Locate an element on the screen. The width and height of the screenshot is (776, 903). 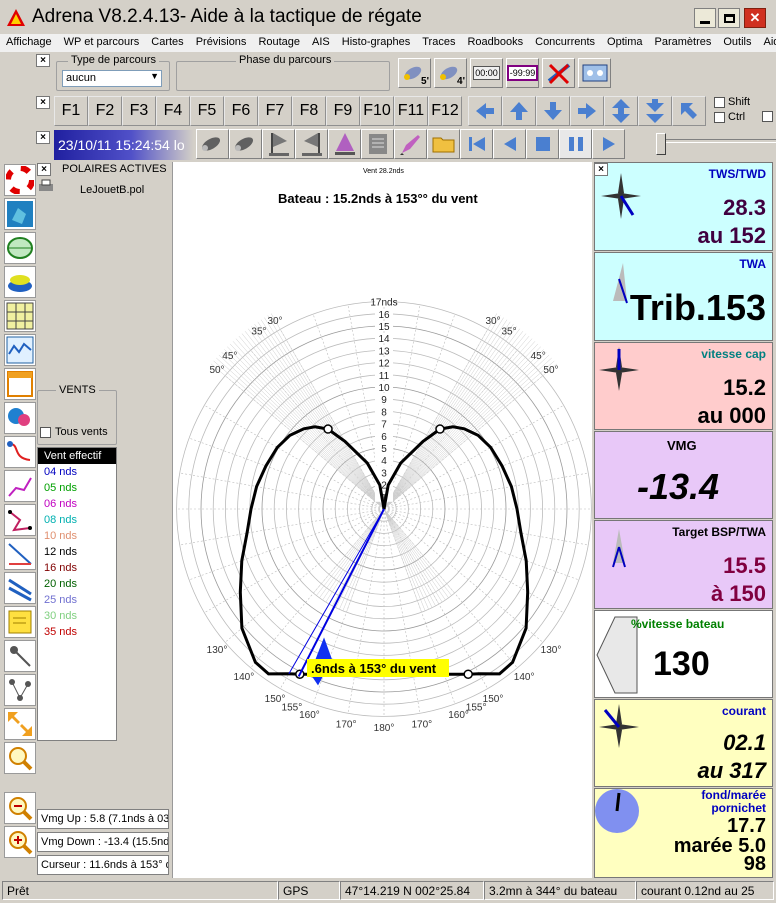
menu-parametres: Paramètres is located at coordinates (683, 43).